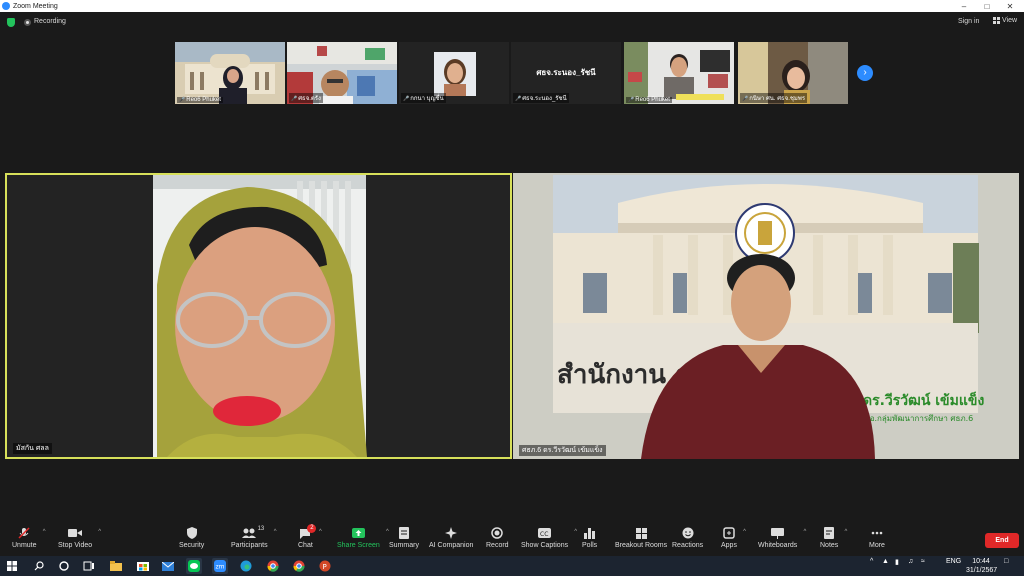 The width and height of the screenshot is (1024, 576). I want to click on store-icon, so click(143, 566).